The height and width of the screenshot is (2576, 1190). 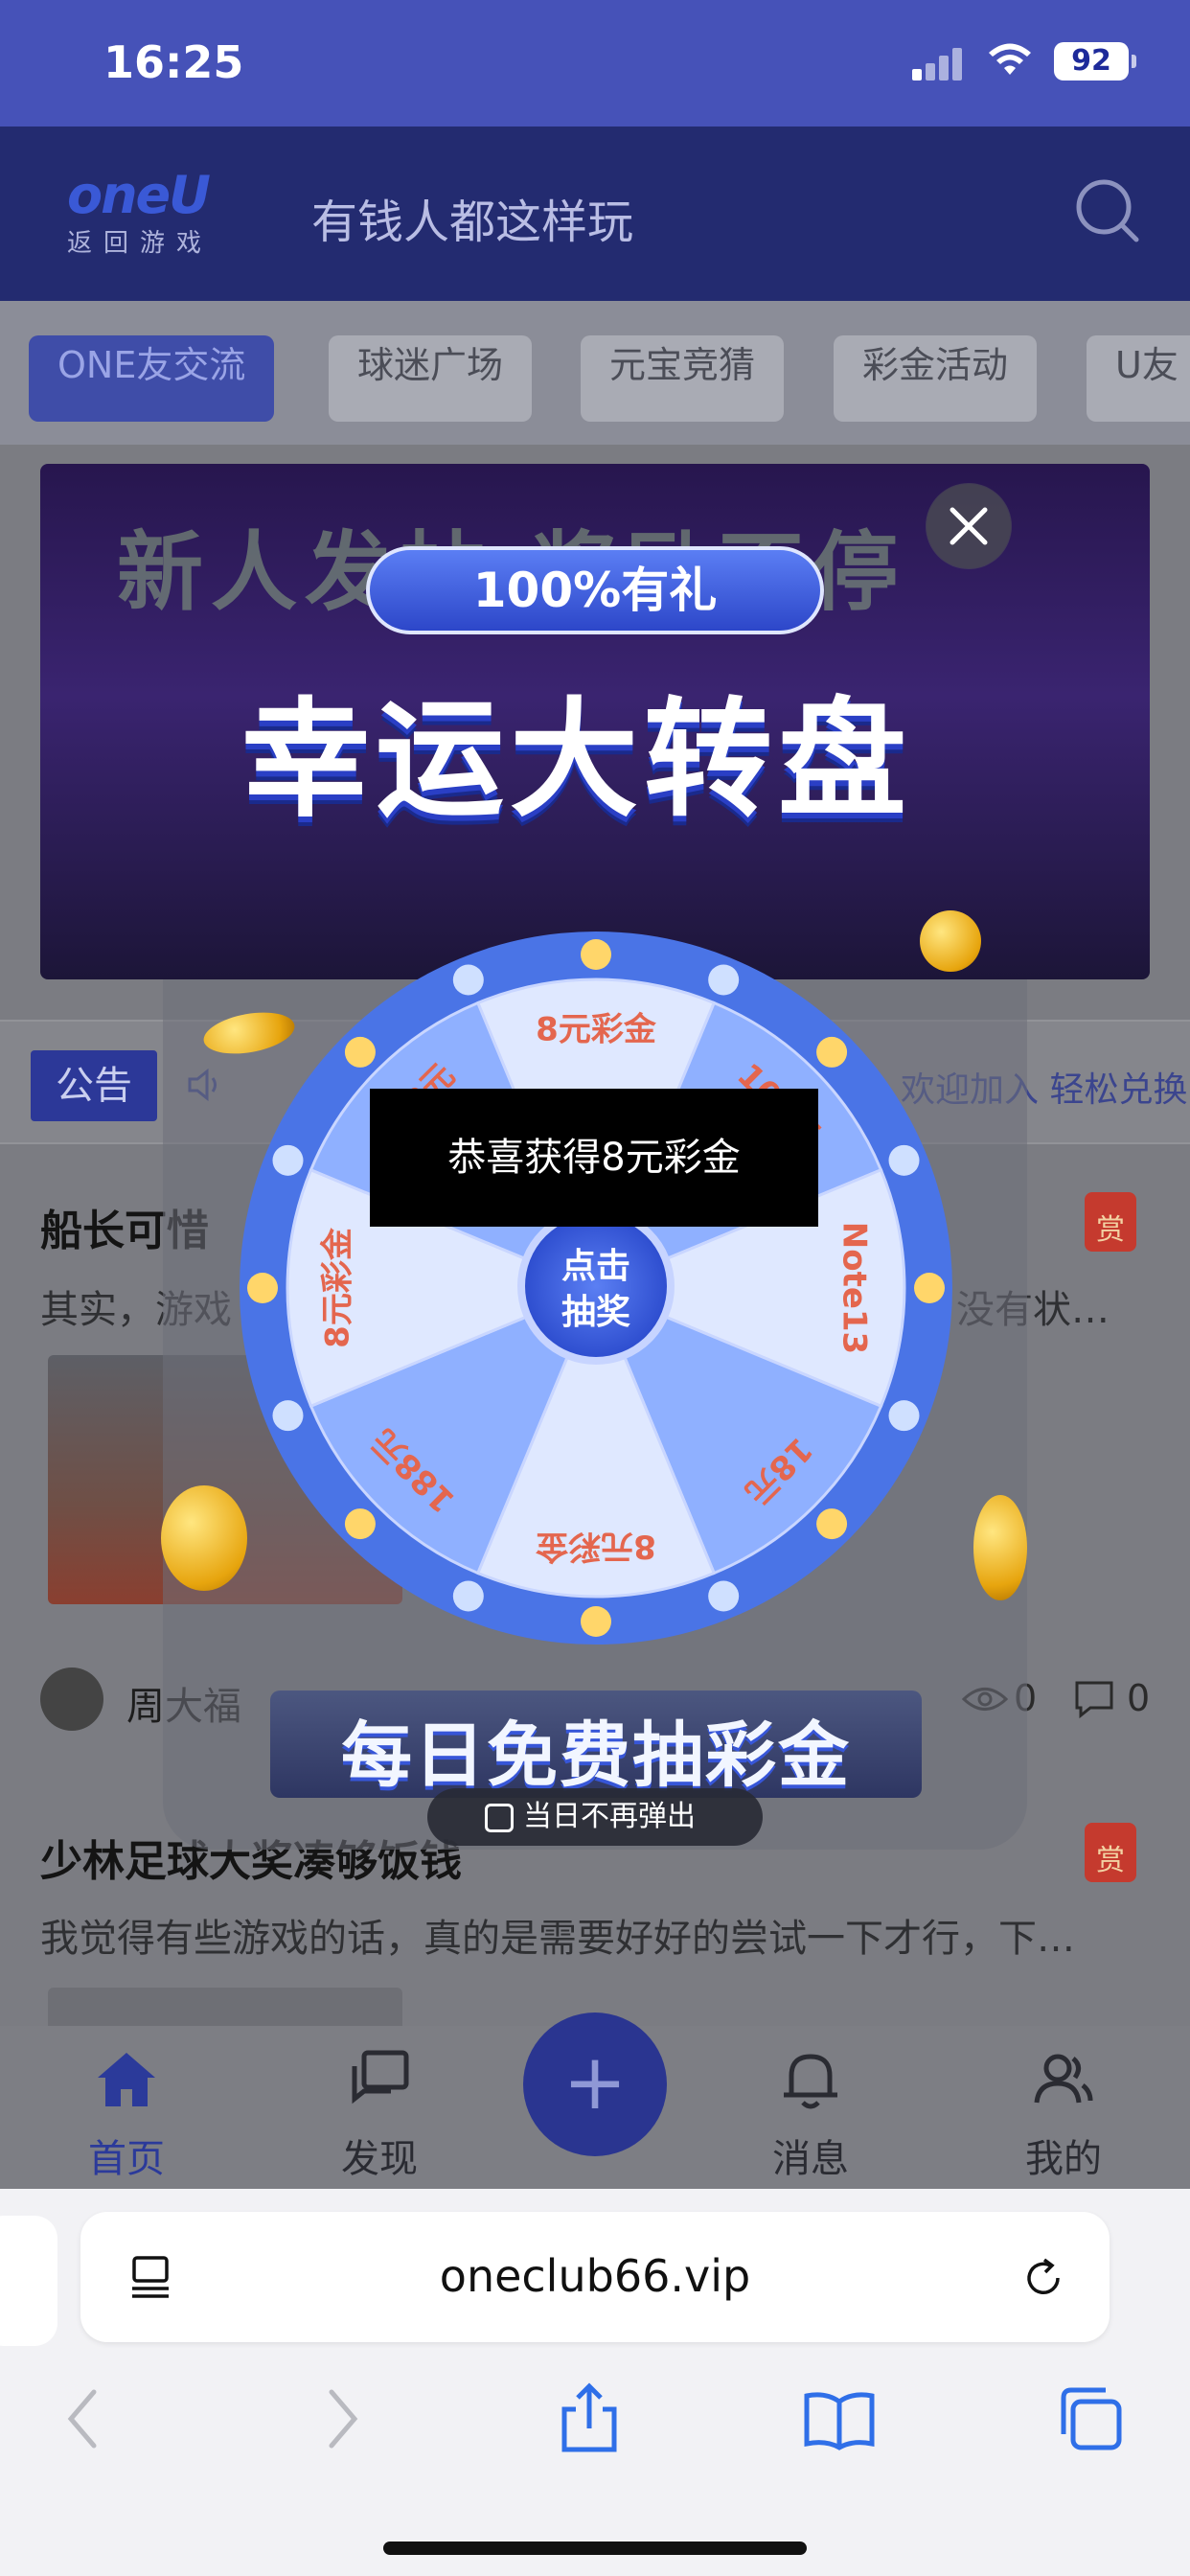 What do you see at coordinates (1094, 1700) in the screenshot?
I see `comment-icon` at bounding box center [1094, 1700].